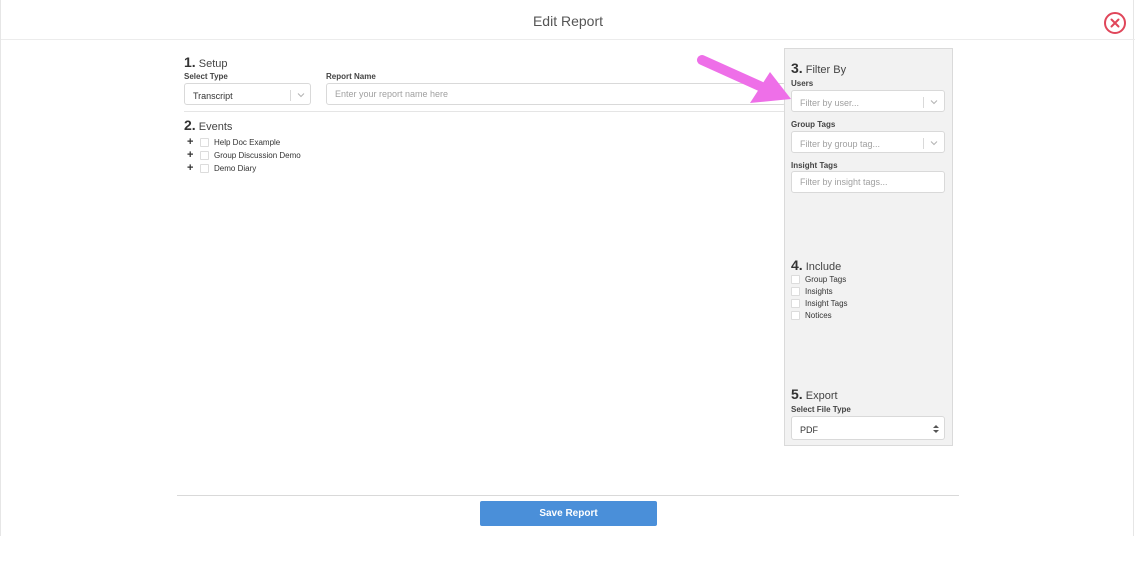 The image size is (1136, 579). What do you see at coordinates (206, 76) in the screenshot?
I see `select-type-label: Select Type` at bounding box center [206, 76].